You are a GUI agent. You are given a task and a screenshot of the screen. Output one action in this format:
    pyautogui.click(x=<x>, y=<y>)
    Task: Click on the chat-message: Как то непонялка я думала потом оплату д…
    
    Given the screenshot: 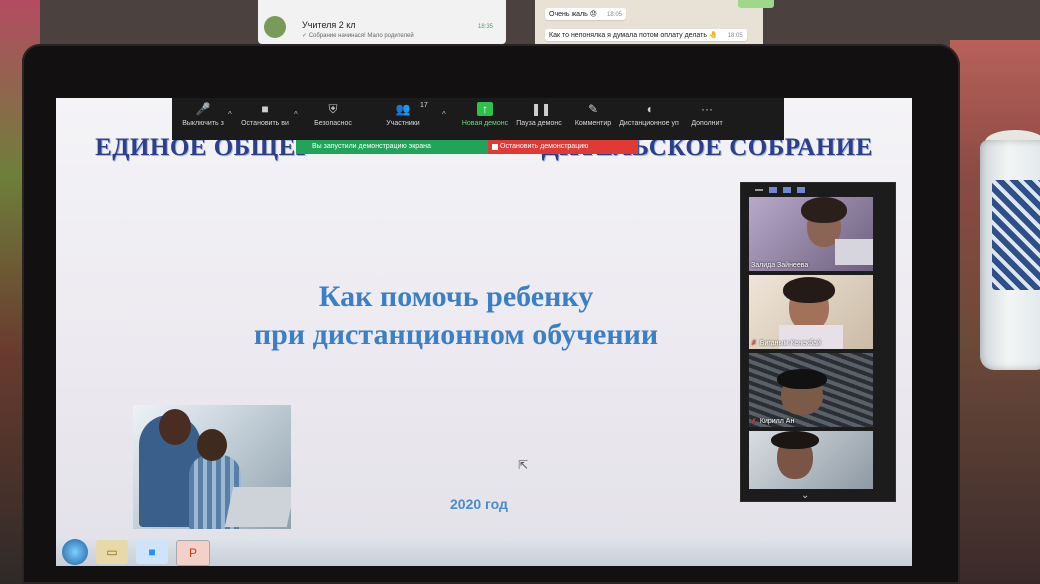 What is the action you would take?
    pyautogui.click(x=646, y=35)
    